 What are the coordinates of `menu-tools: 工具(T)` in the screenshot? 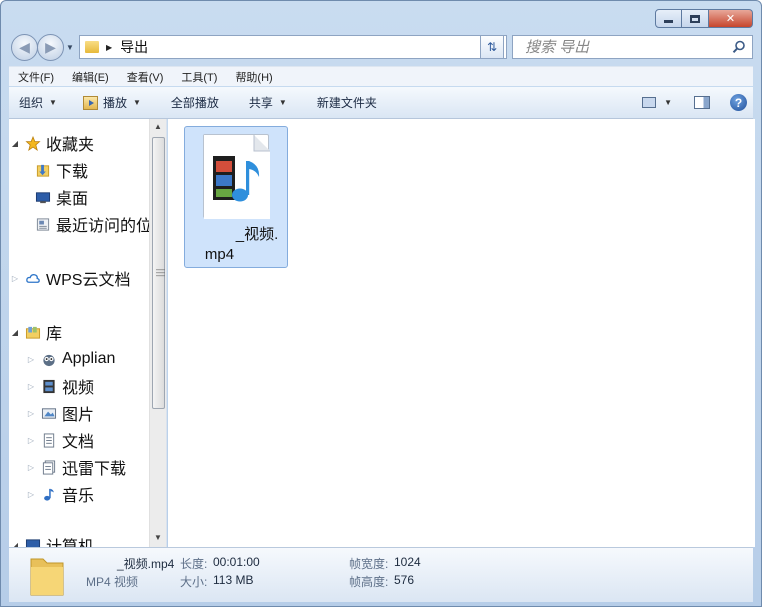 It's located at (199, 77).